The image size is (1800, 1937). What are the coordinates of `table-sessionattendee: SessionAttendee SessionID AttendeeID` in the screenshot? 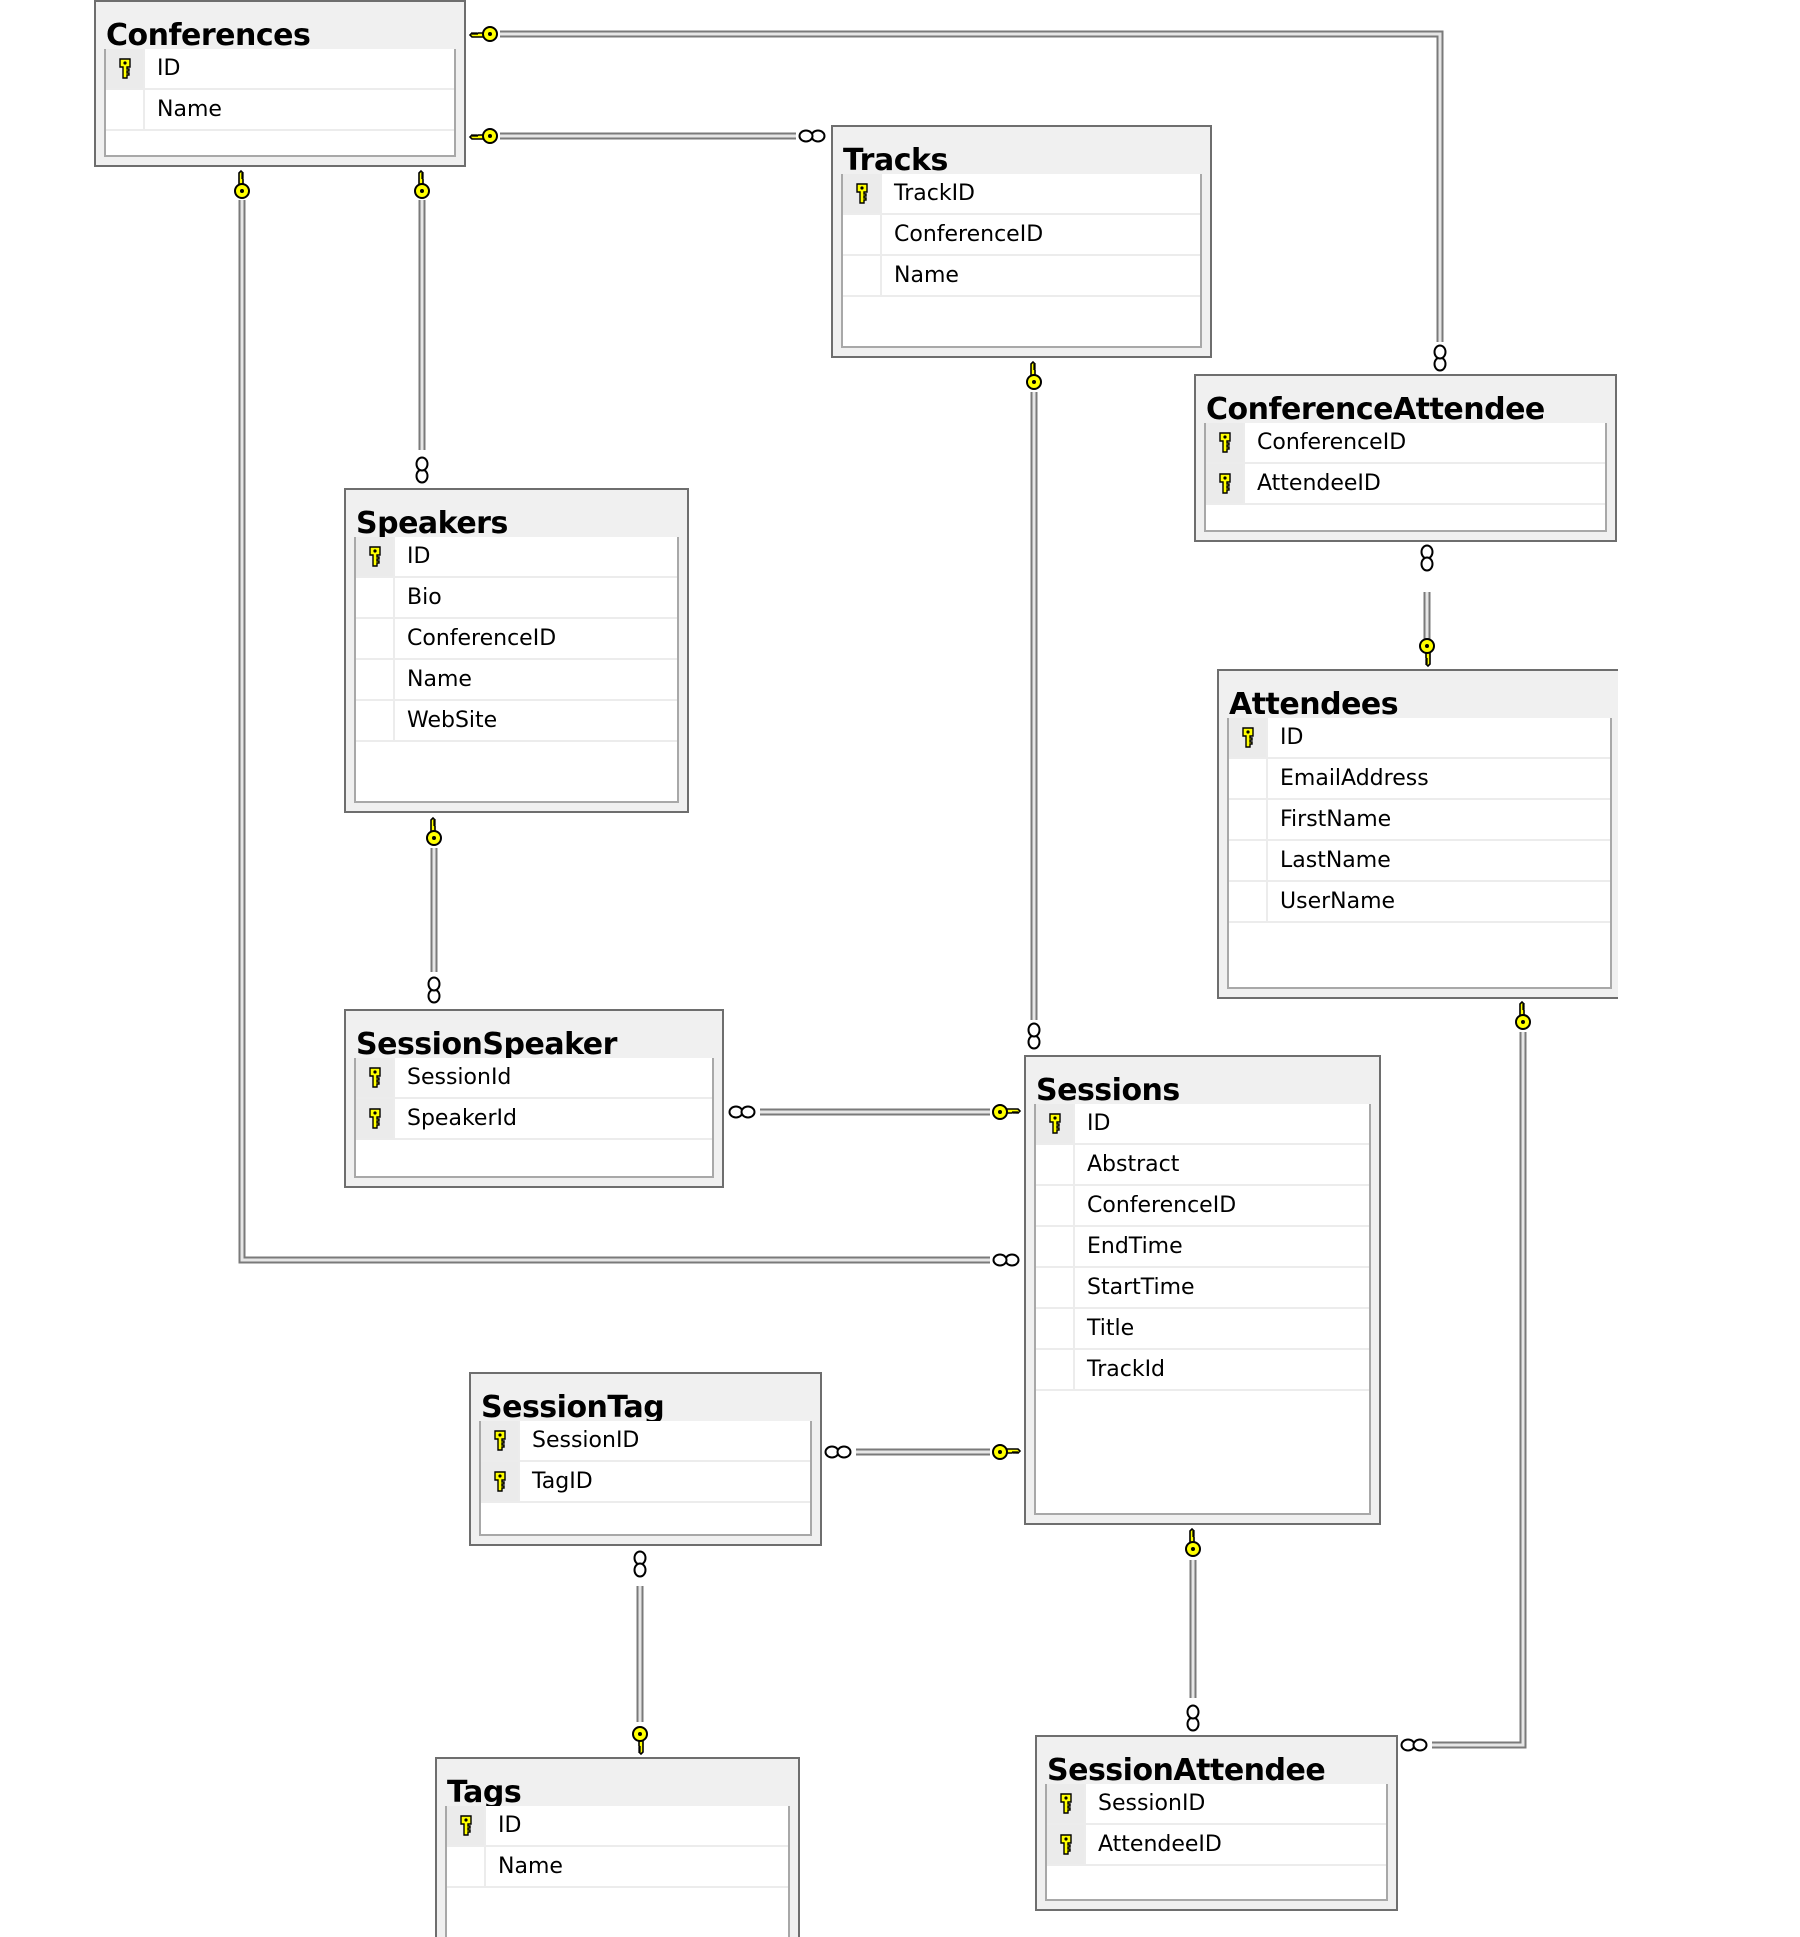 It's located at (1216, 1823).